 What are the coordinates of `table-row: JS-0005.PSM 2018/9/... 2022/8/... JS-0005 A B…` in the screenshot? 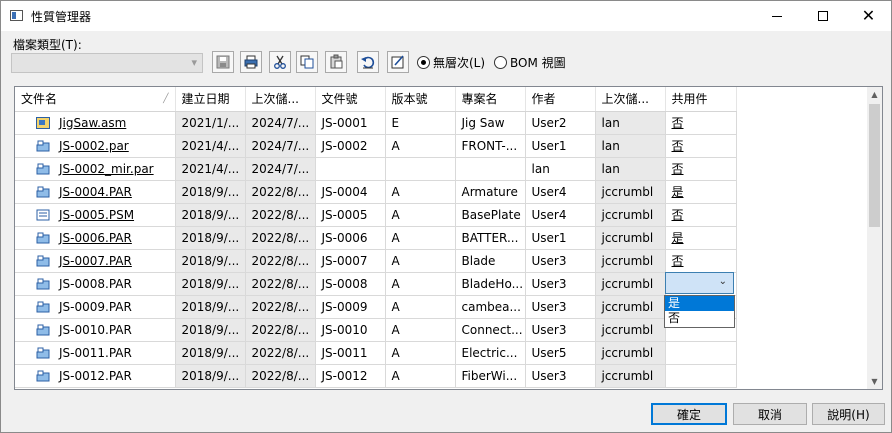 It's located at (376, 215).